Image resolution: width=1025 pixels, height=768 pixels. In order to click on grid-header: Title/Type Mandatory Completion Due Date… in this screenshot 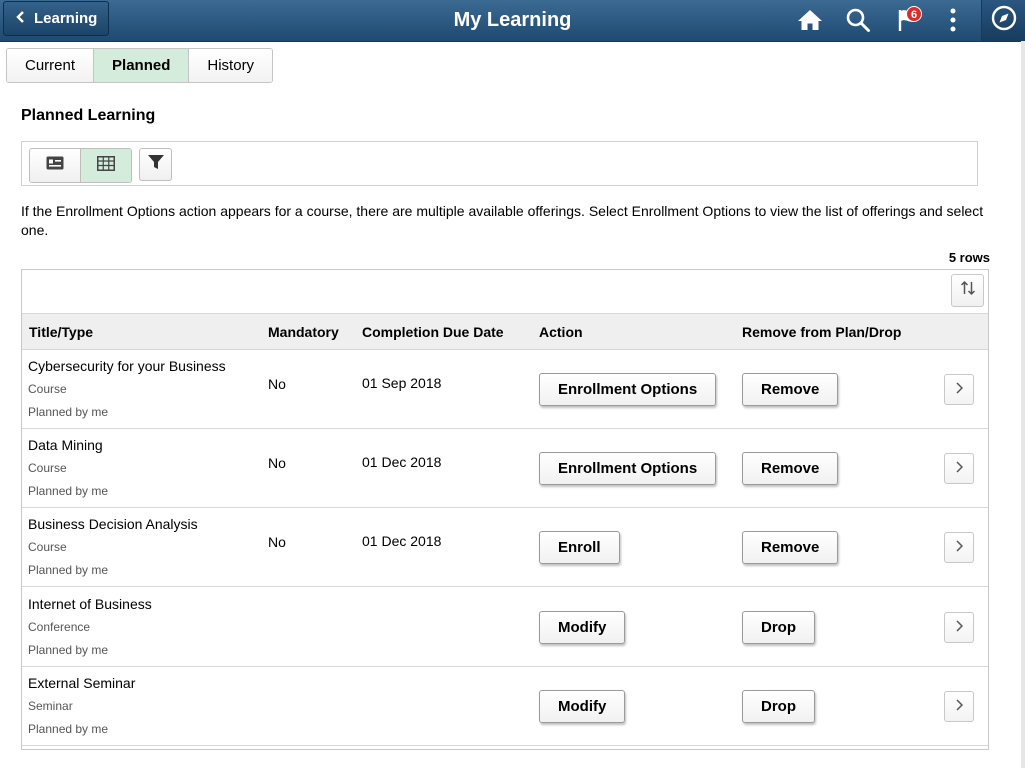, I will do `click(505, 331)`.